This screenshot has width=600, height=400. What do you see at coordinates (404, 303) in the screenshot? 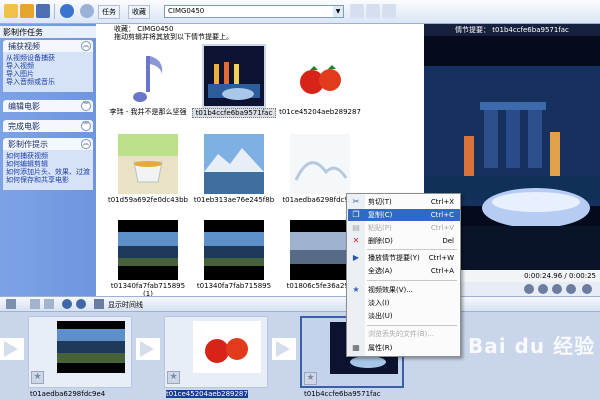
I see `menu-item-fade-in: 淡入(I)` at bounding box center [404, 303].